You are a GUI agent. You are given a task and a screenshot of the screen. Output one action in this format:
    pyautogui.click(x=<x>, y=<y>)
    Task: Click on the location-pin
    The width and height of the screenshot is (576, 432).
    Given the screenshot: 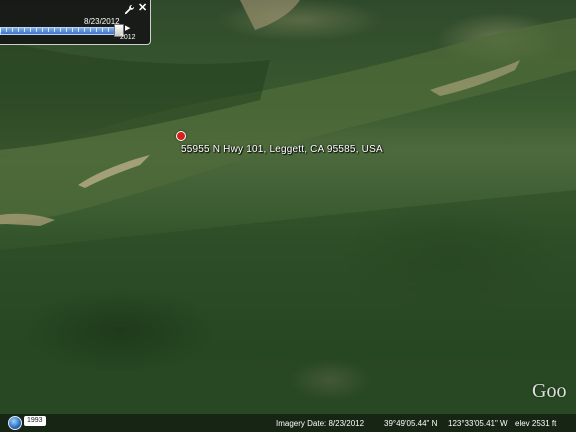 What is the action you would take?
    pyautogui.click(x=181, y=136)
    